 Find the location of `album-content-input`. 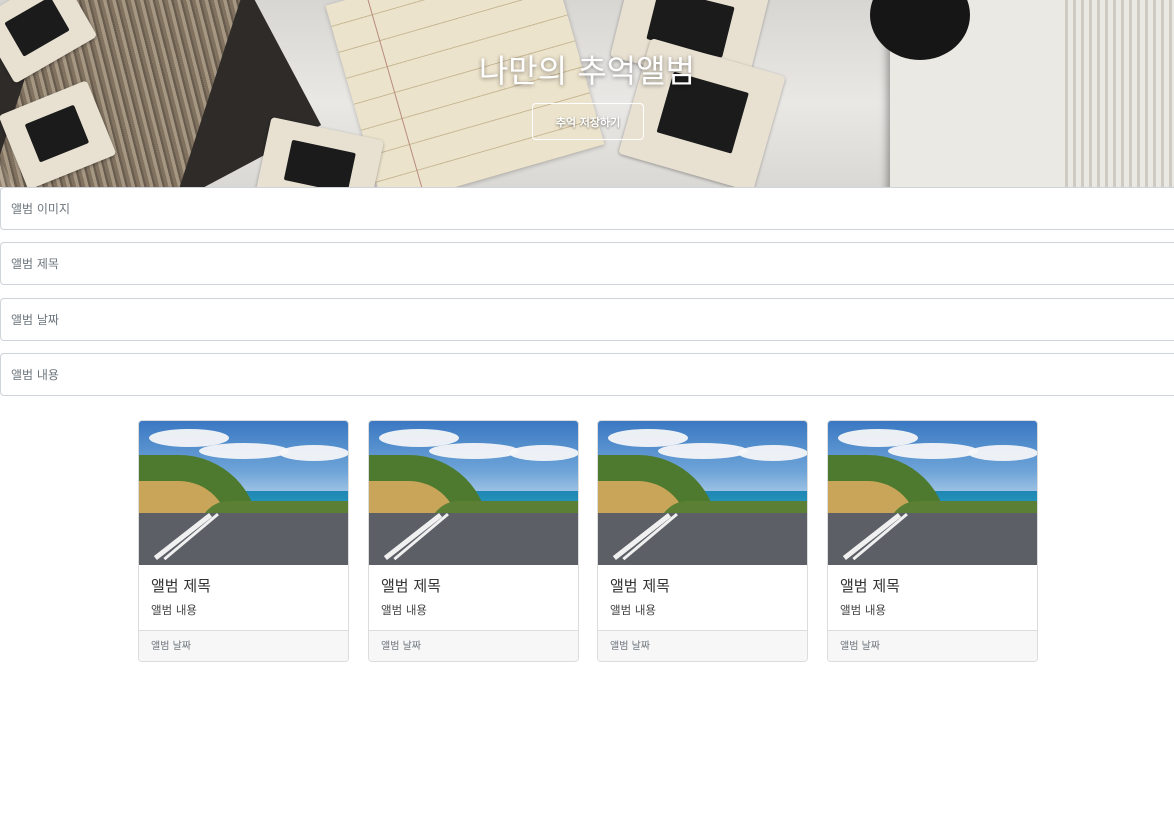

album-content-input is located at coordinates (587, 374).